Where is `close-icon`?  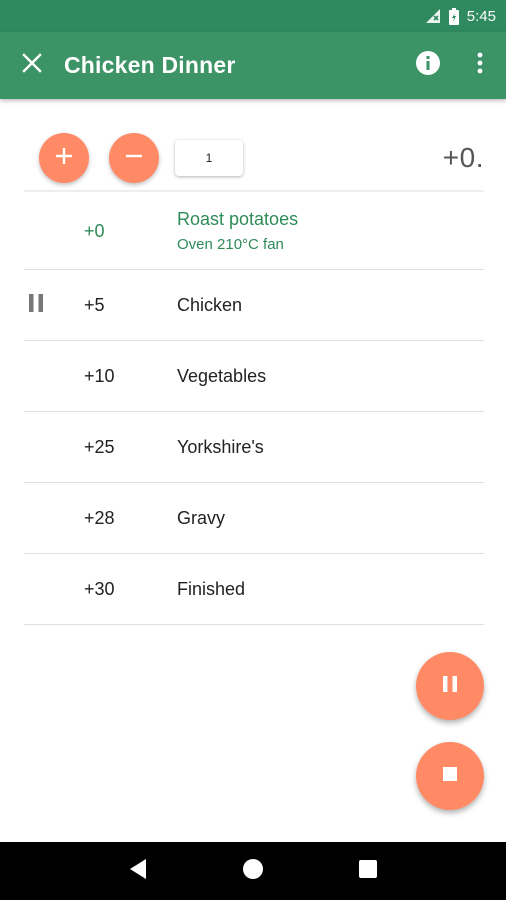 close-icon is located at coordinates (32, 65).